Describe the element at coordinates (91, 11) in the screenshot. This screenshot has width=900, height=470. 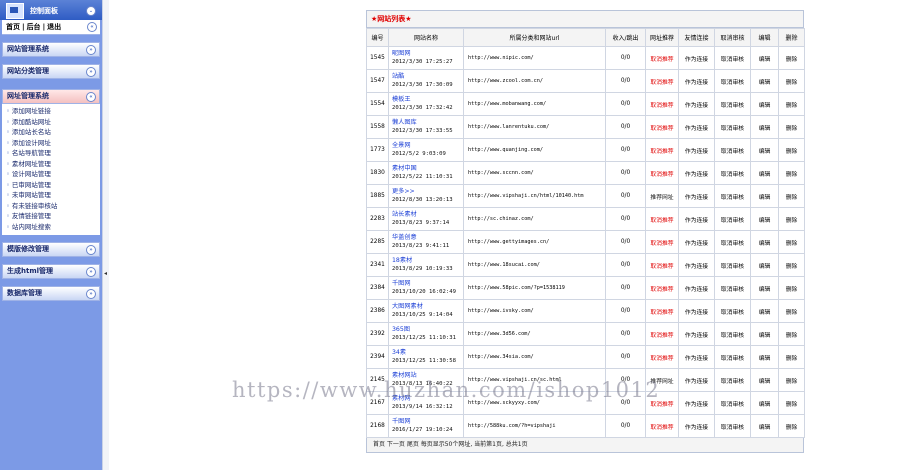
I see `collapse-icon: ⌄` at that location.